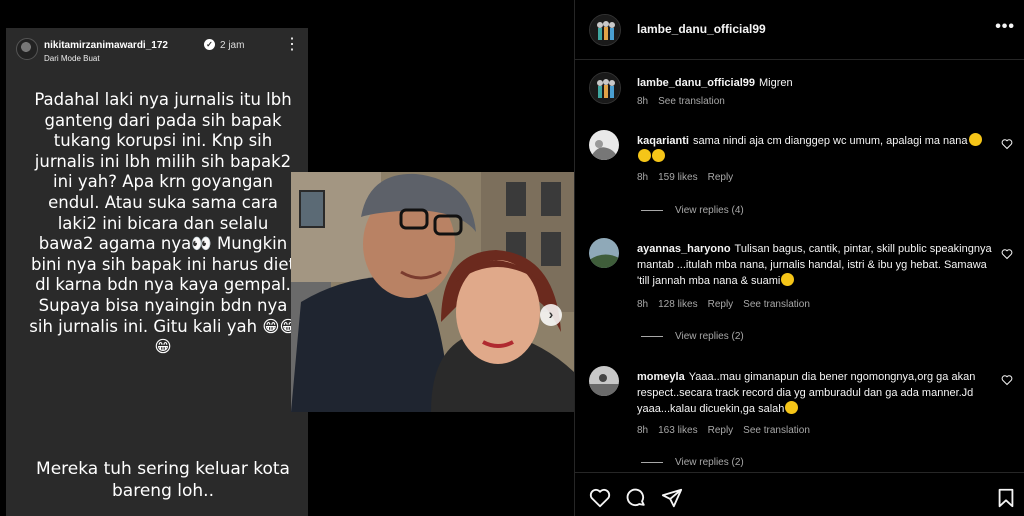 This screenshot has height=516, width=1024. Describe the element at coordinates (799, 30) in the screenshot. I see `post-header: lambe_danu_official99 •••` at that location.